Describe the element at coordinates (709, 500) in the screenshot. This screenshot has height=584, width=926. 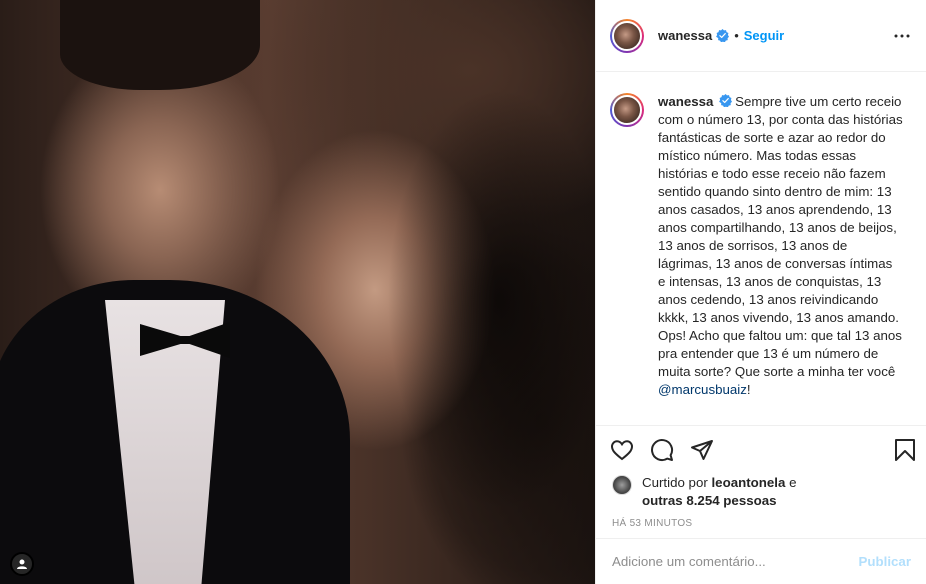
I see `likes-others-link: outras 8.254 pessoas` at that location.